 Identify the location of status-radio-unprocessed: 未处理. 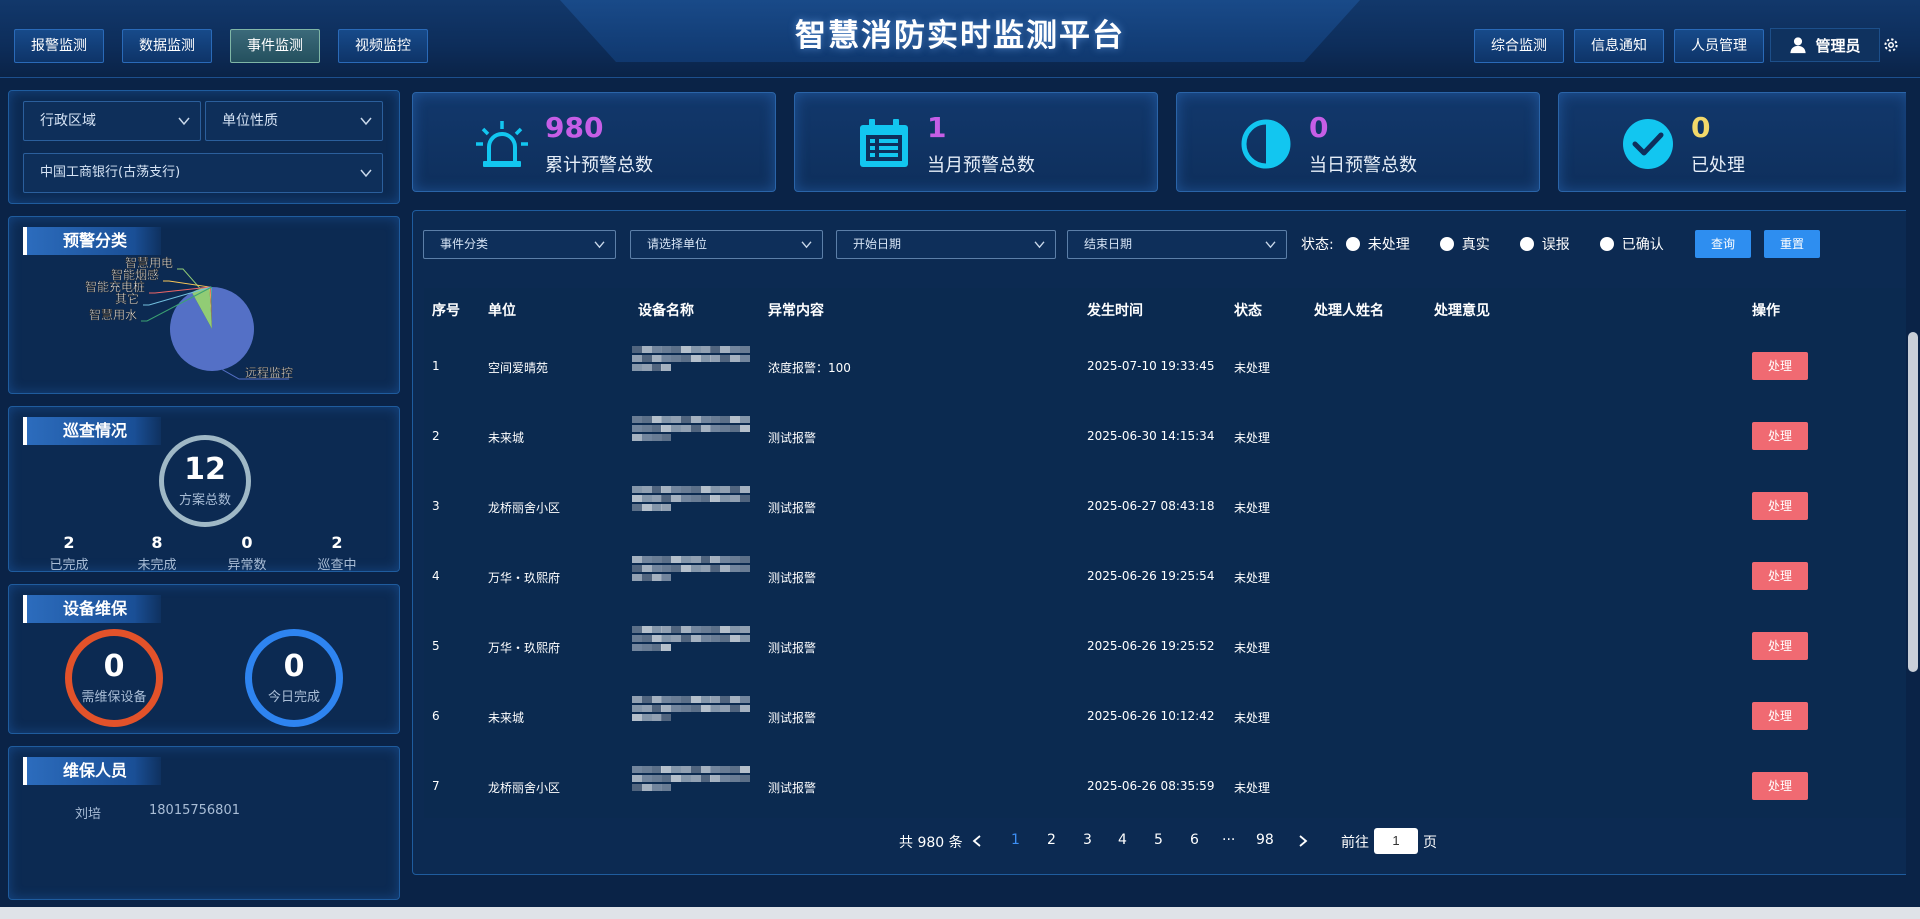
(1377, 244).